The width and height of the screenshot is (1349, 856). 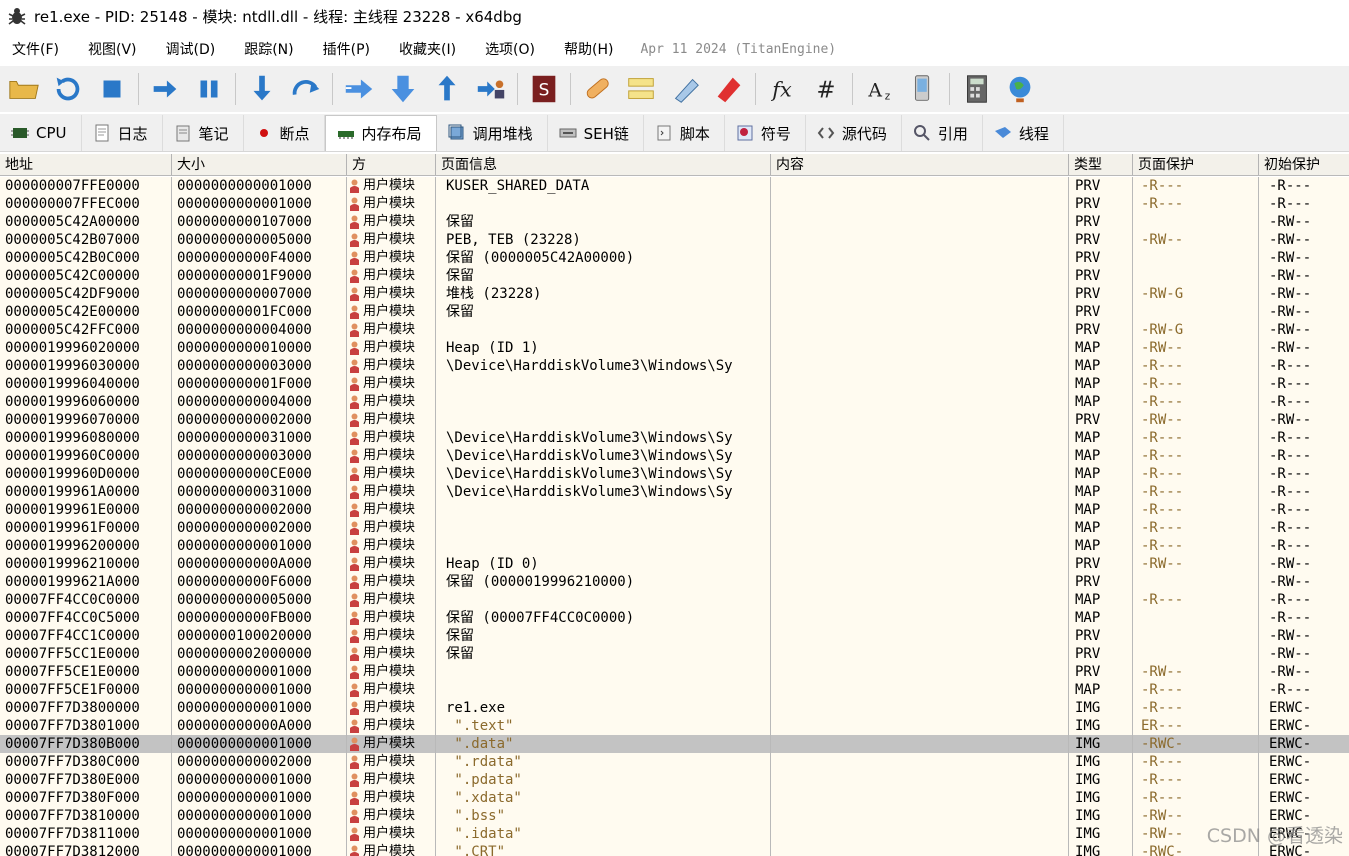 I want to click on column-party: 方, so click(x=391, y=164).